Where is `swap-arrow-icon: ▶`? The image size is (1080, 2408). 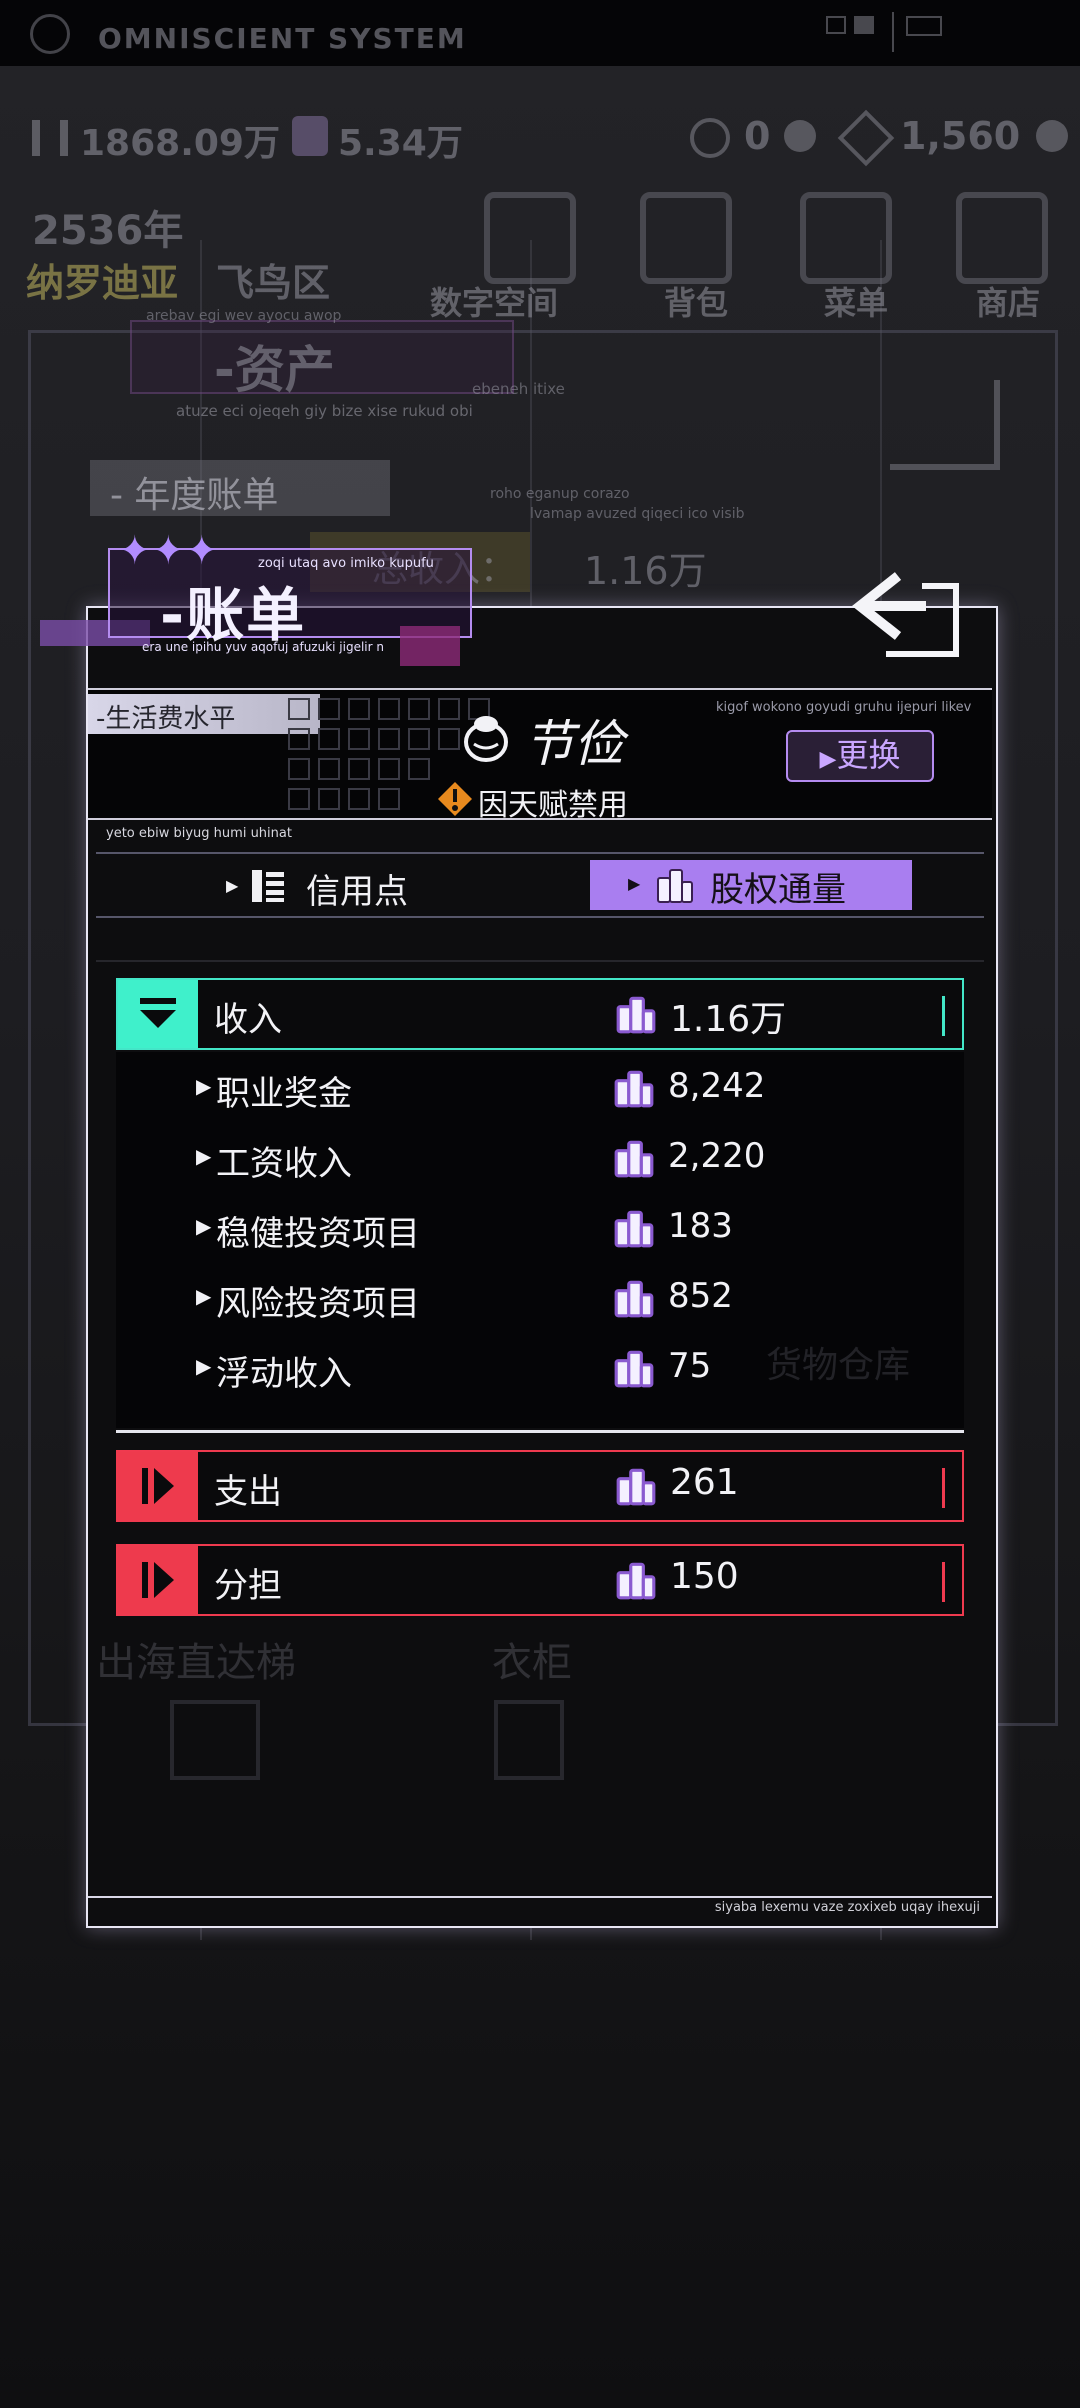
swap-arrow-icon: ▶ is located at coordinates (828, 759).